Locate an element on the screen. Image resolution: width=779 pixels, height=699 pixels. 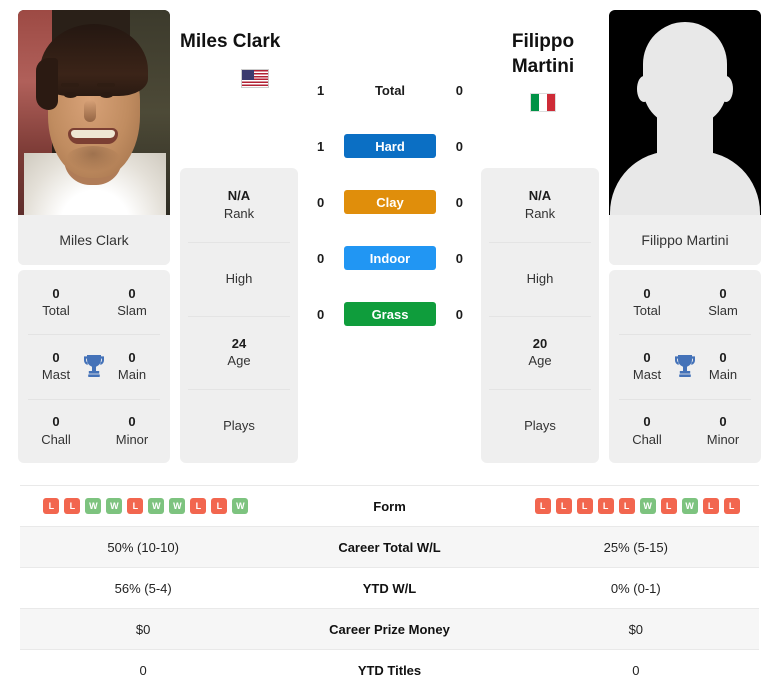
table-cell-right: 0 is located at coordinates (636, 670).